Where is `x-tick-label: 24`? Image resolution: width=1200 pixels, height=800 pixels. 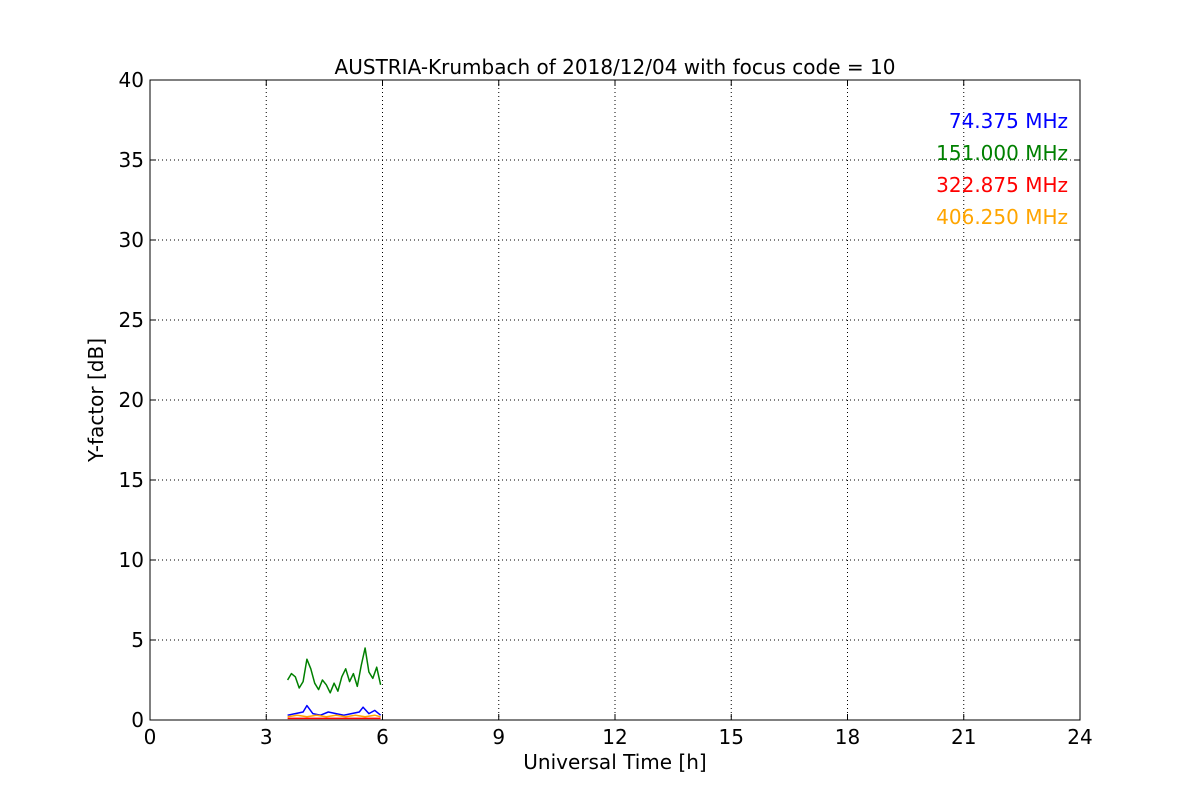 x-tick-label: 24 is located at coordinates (1079, 737).